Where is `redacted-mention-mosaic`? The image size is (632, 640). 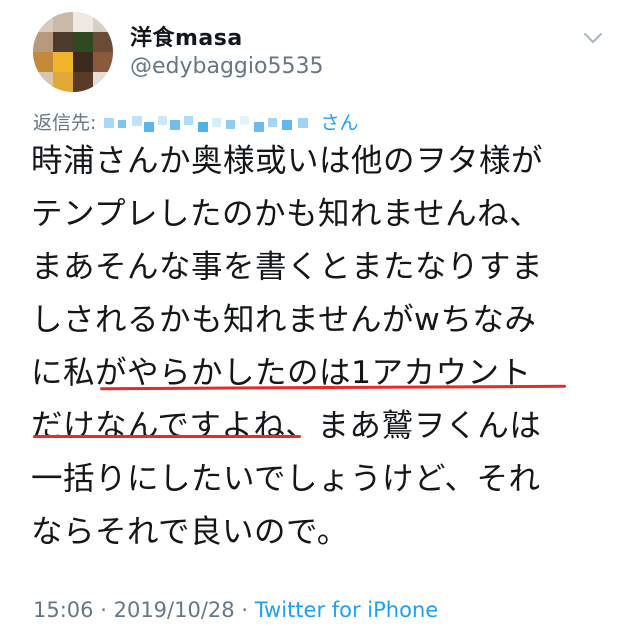 redacted-mention-mosaic is located at coordinates (208, 124).